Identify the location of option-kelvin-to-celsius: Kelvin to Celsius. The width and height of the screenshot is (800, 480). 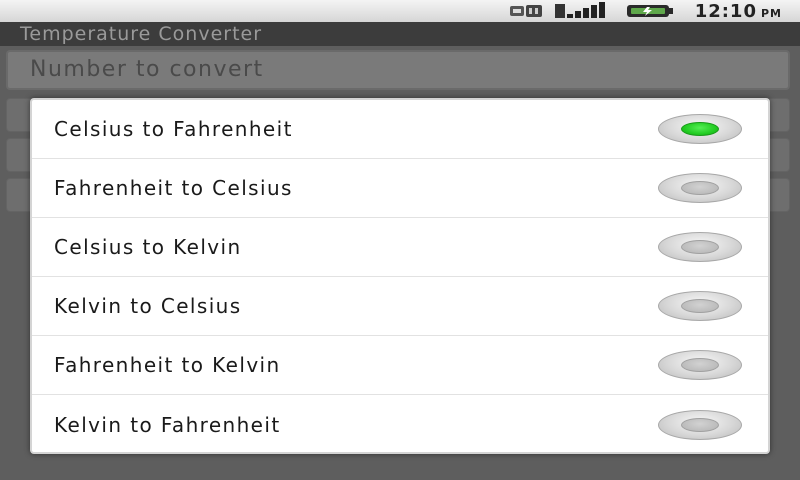
(400, 306).